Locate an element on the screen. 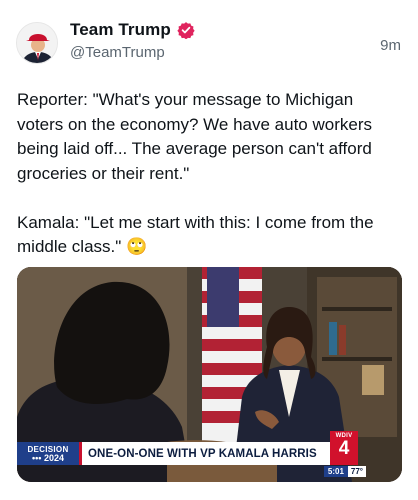 This screenshot has width=418, height=500. chyron-headline: ONE-ON-ONE WITH VP KAMALA HARRIS is located at coordinates (208, 453).